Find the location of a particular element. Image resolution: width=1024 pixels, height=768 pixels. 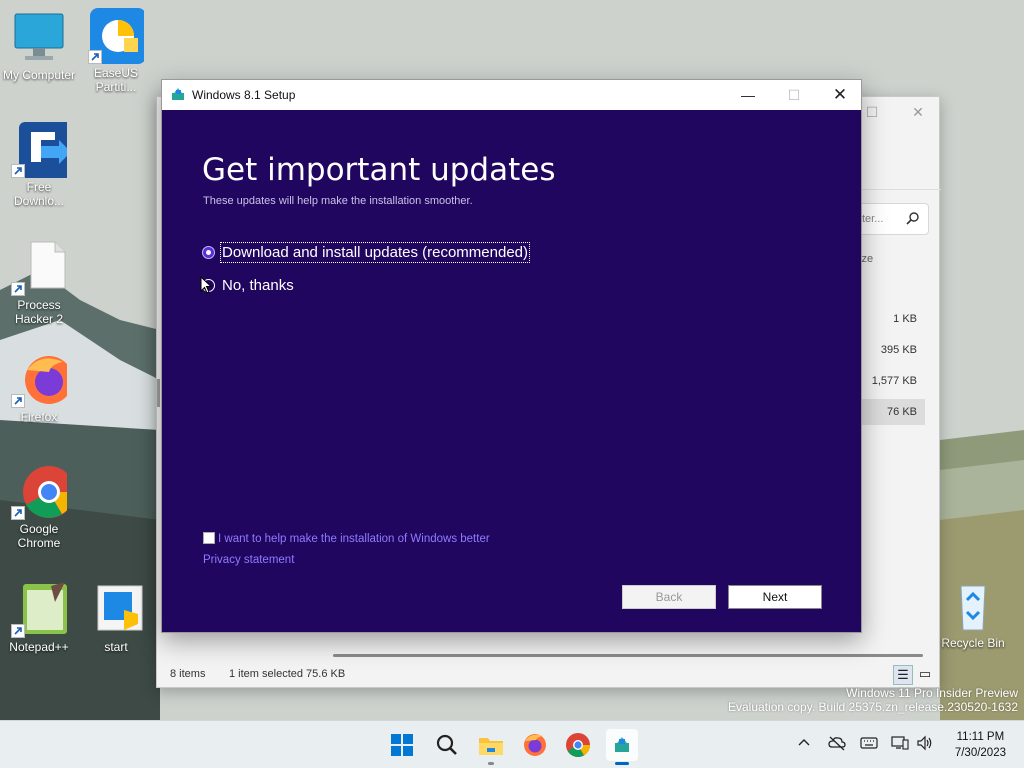

desktop-icon-label: Recycle Bin is located at coordinates (973, 643).